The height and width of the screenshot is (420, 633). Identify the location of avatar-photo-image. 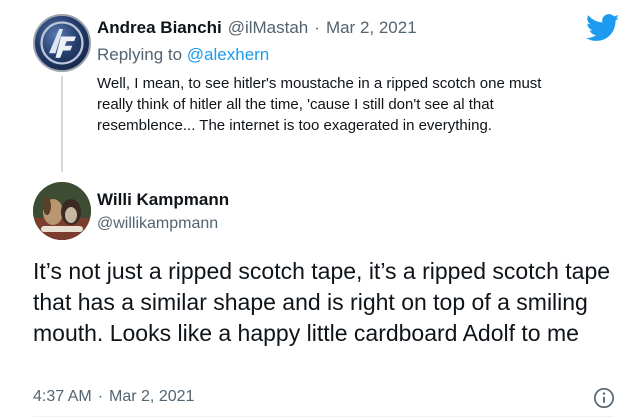
(62, 211).